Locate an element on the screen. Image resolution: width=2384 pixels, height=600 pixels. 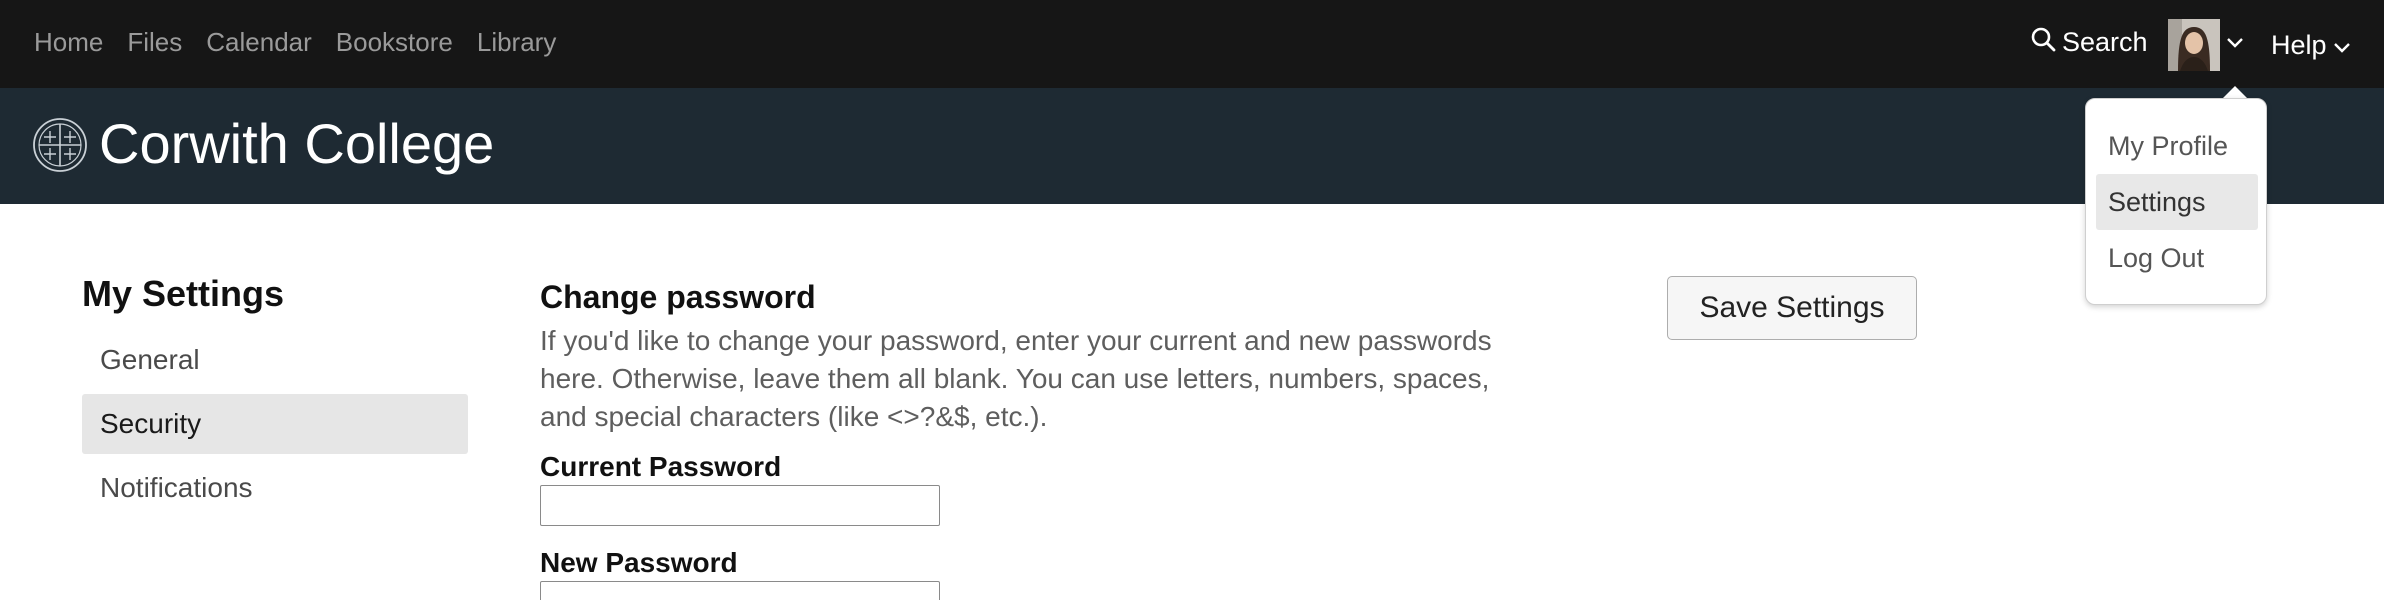
sidebar-item-label: General is located at coordinates (150, 359).